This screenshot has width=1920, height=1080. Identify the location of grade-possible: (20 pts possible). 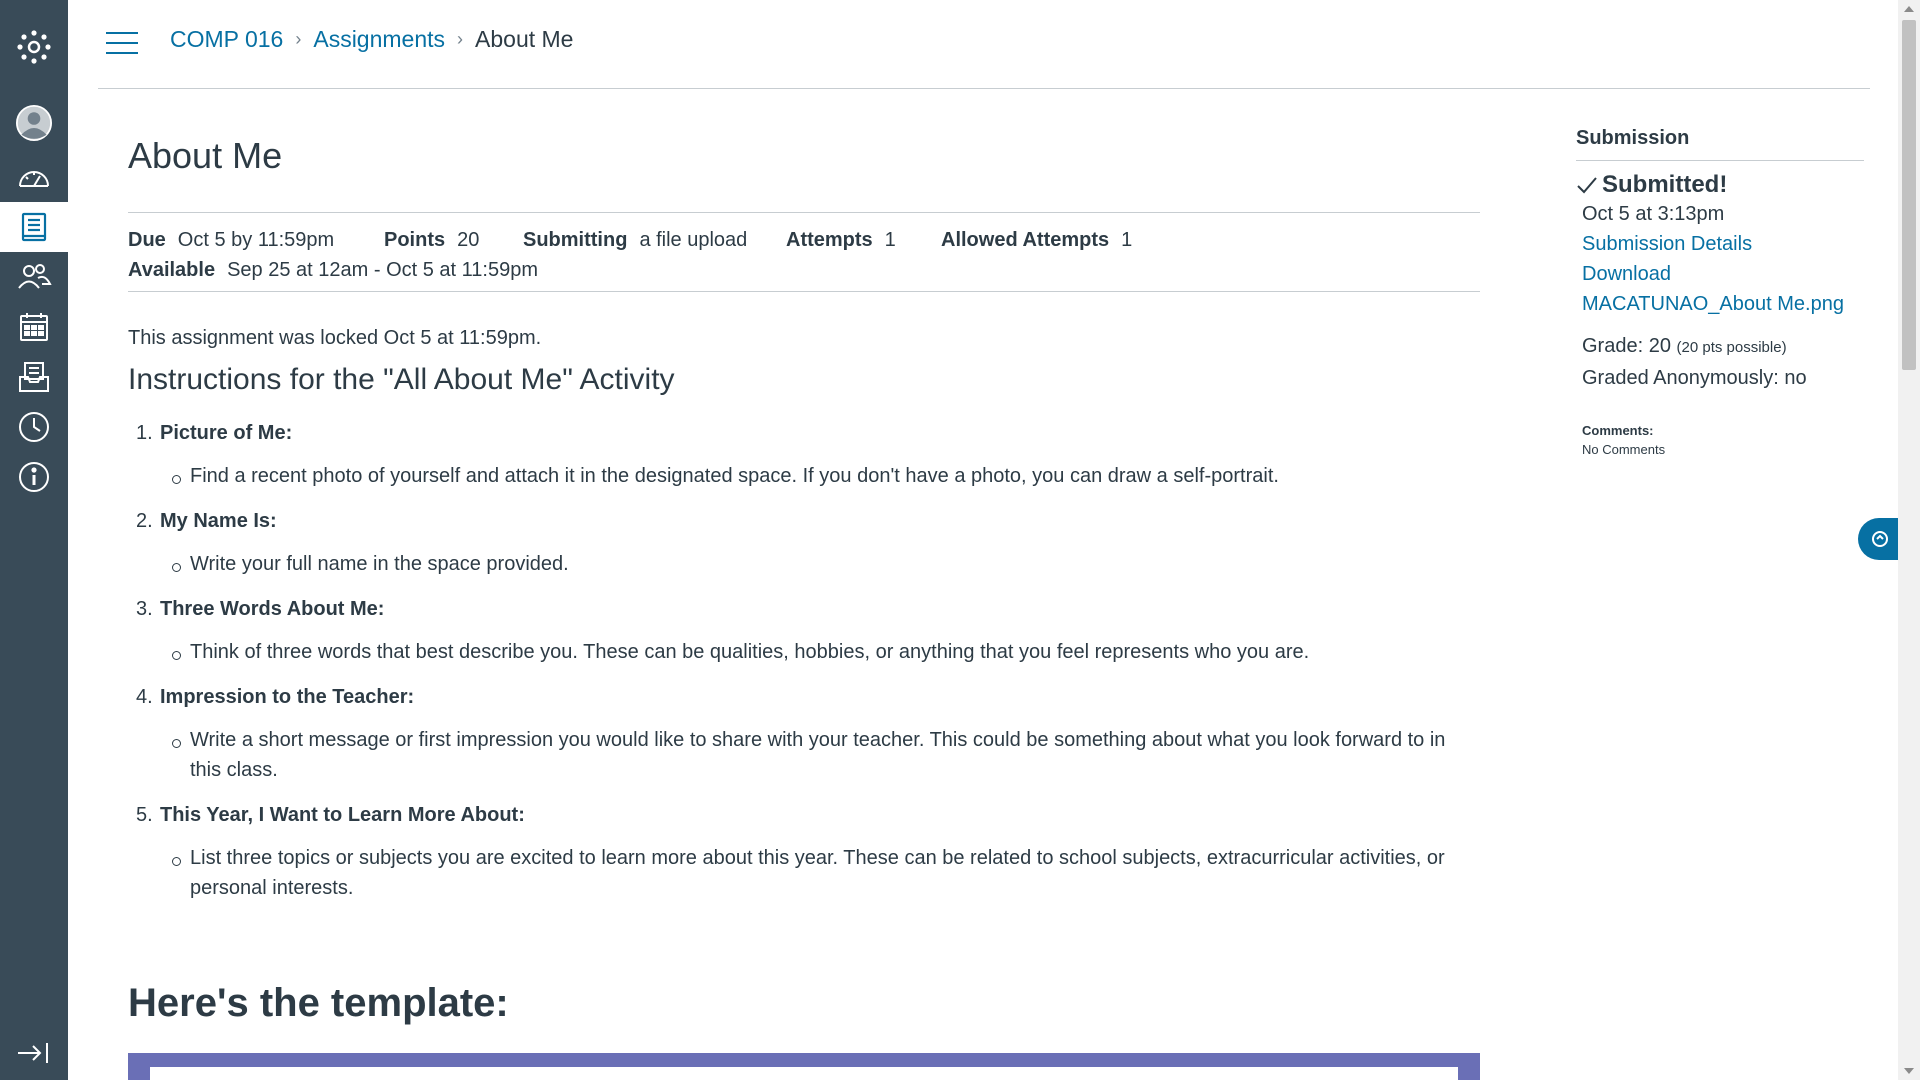
(1731, 347).